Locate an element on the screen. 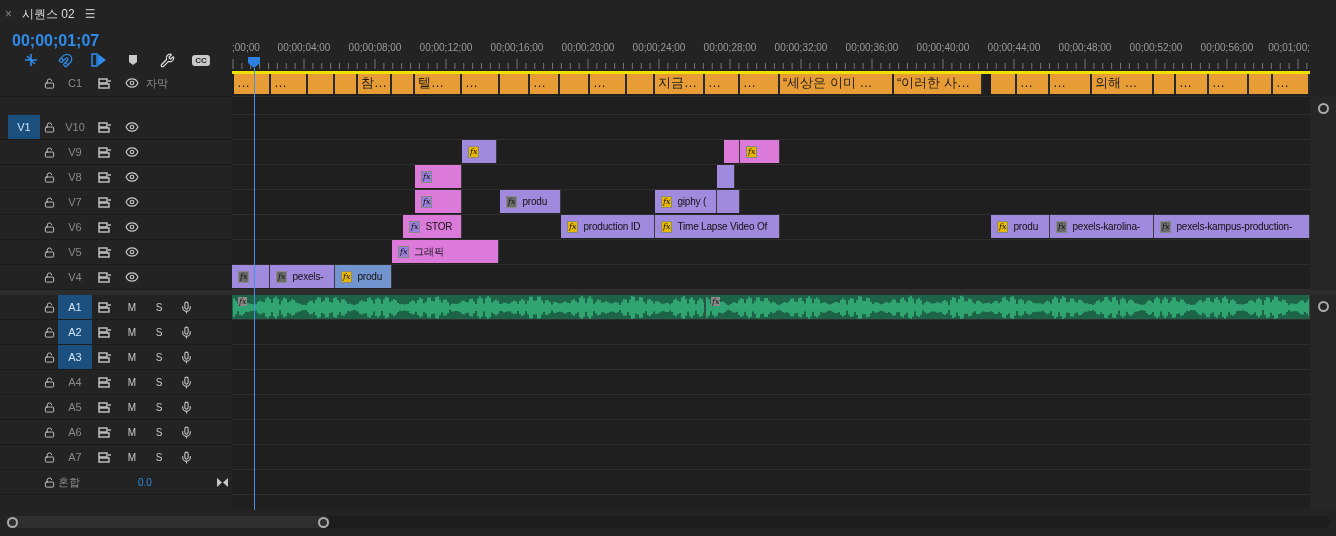 This screenshot has width=1336, height=536. mix-volume-value: 0.0 is located at coordinates (158, 482).